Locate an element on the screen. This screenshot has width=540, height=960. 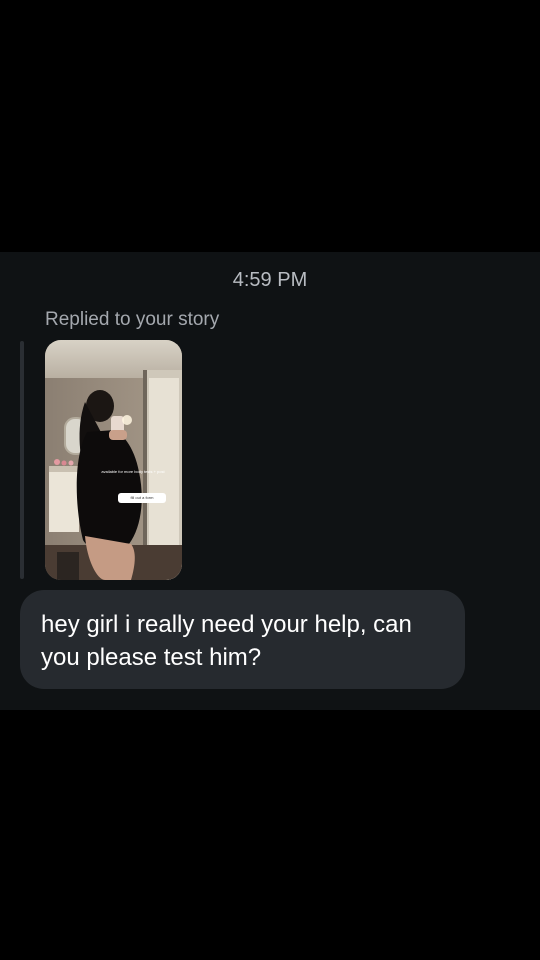
story-reply-label: Replied to your story is located at coordinates (132, 319).